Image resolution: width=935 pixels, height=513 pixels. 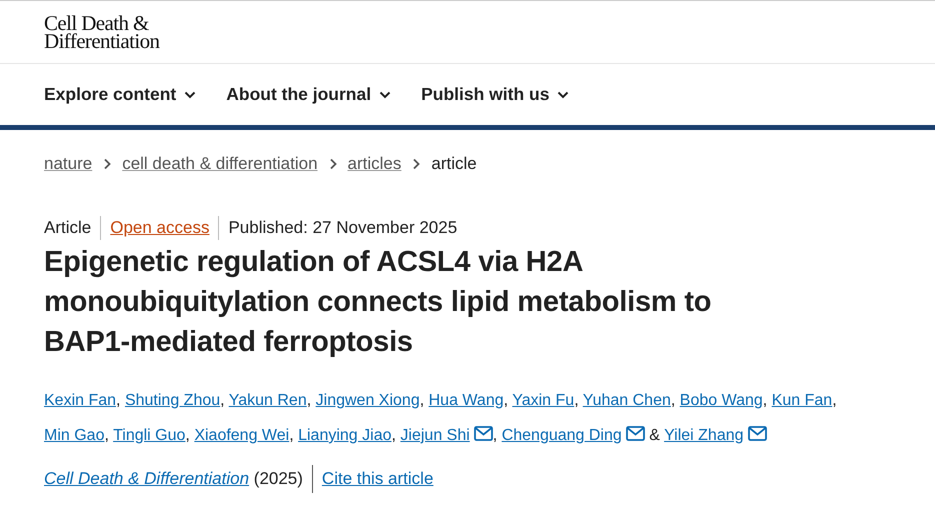 What do you see at coordinates (378, 479) in the screenshot?
I see `cite-link: Cite this article` at bounding box center [378, 479].